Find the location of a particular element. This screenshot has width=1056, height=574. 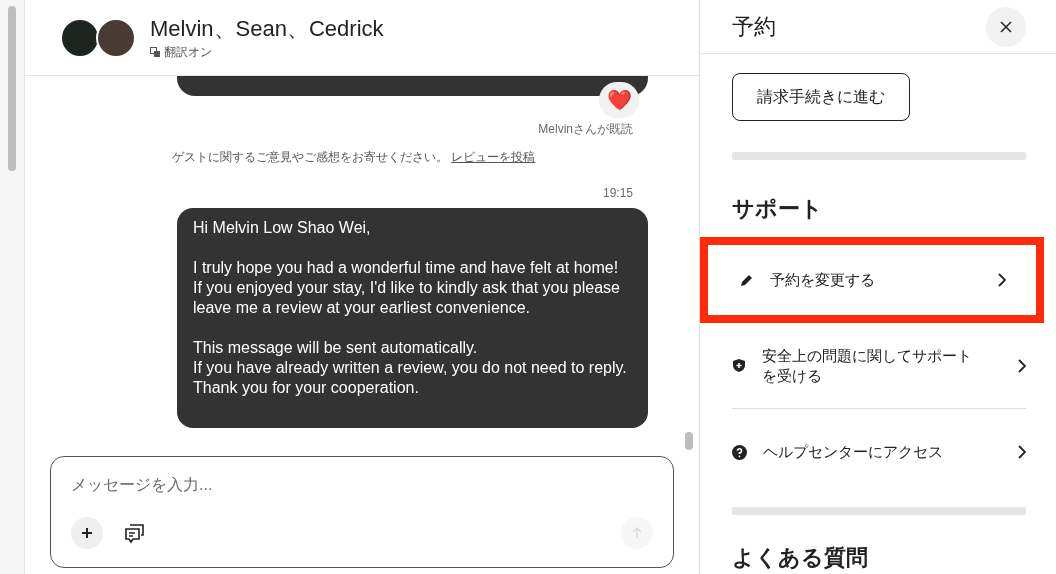

proceed-button: 請求手続きに進む is located at coordinates (821, 97).